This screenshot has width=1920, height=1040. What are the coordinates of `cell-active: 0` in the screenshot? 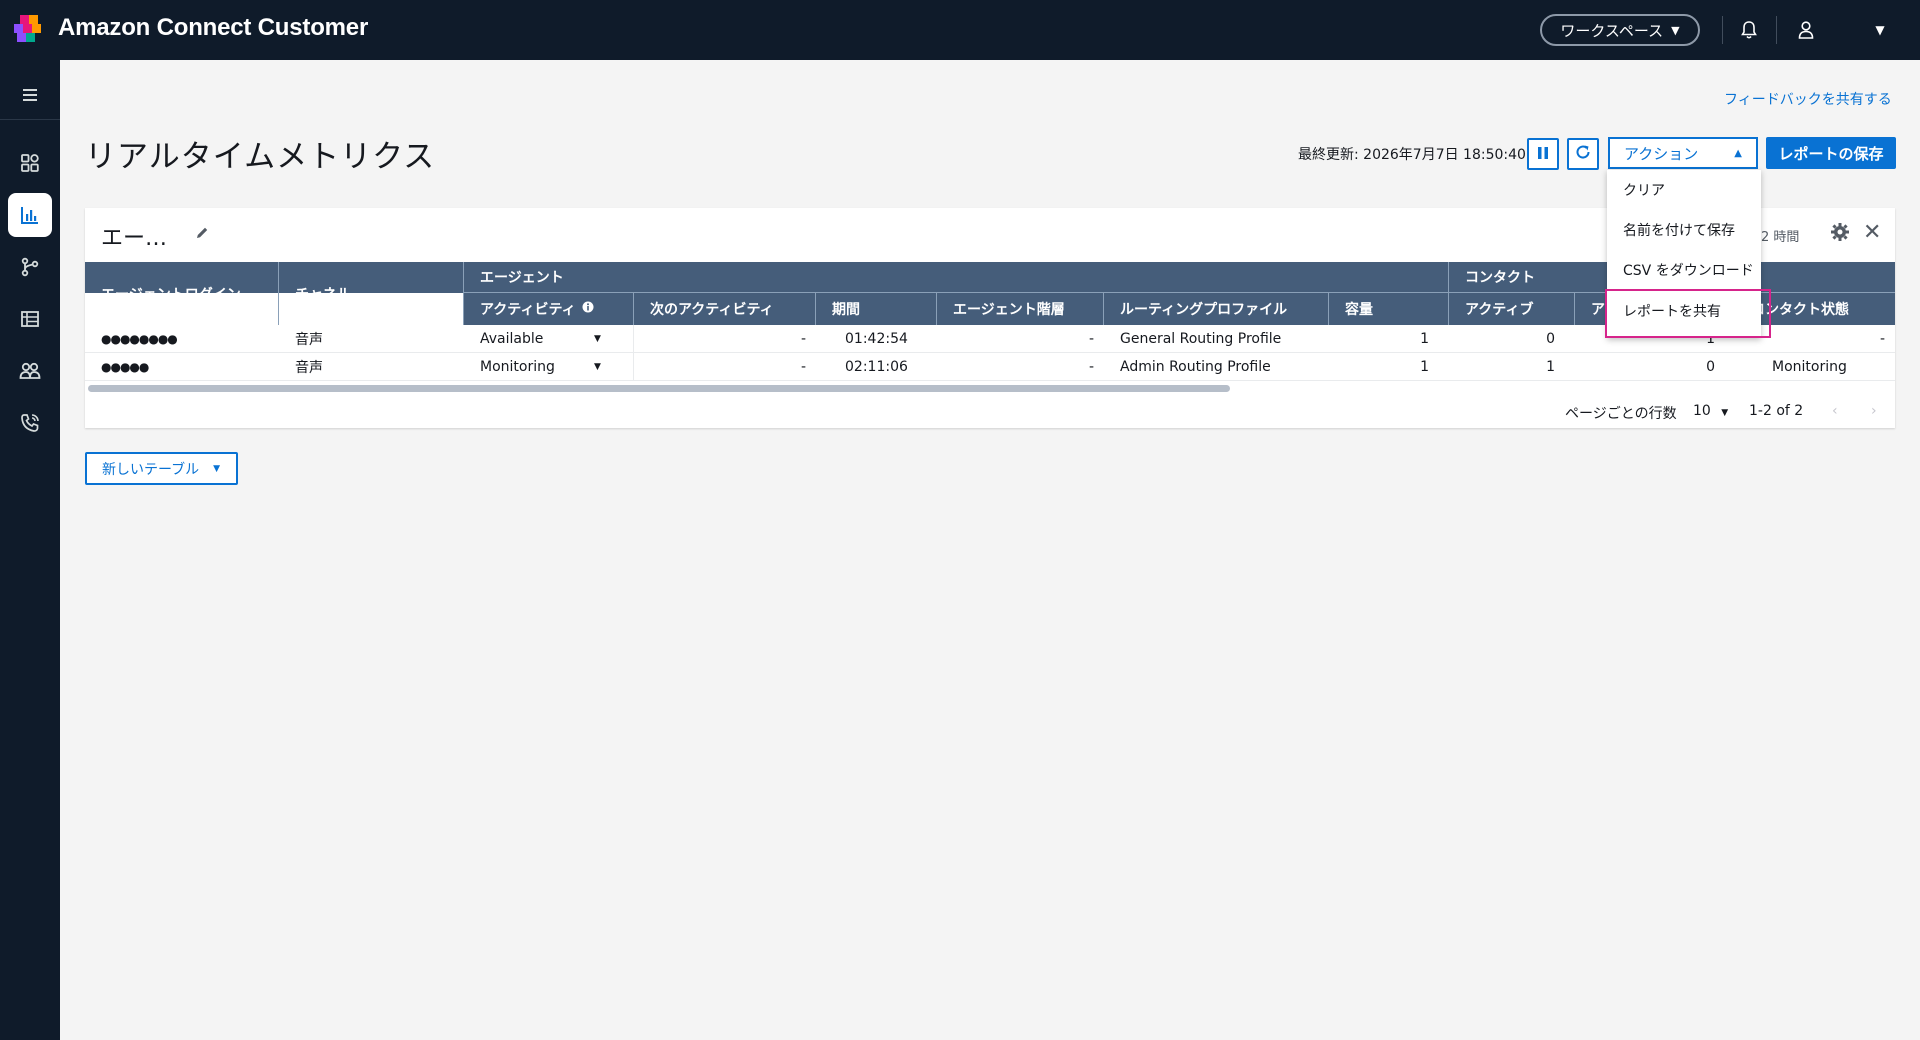 It's located at (1550, 339).